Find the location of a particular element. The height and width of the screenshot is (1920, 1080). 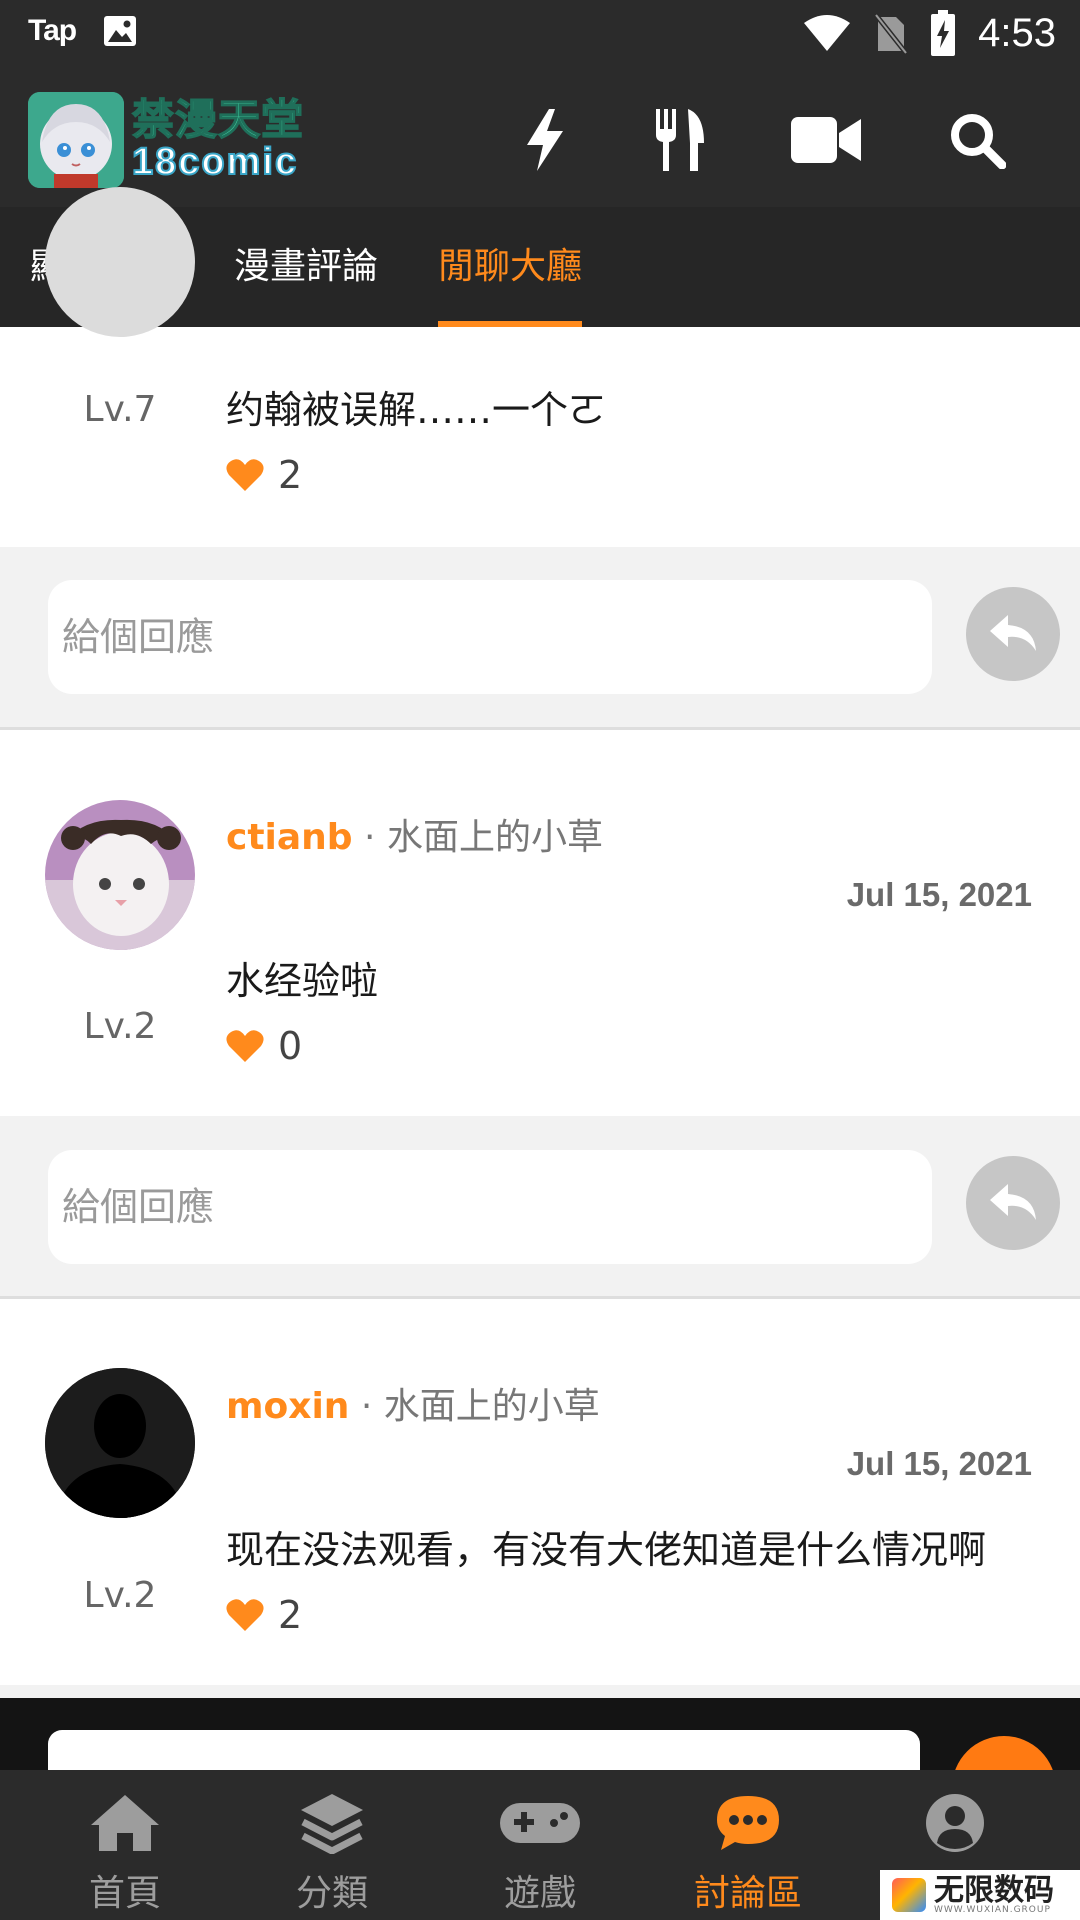

bolt-icon is located at coordinates (545, 140).